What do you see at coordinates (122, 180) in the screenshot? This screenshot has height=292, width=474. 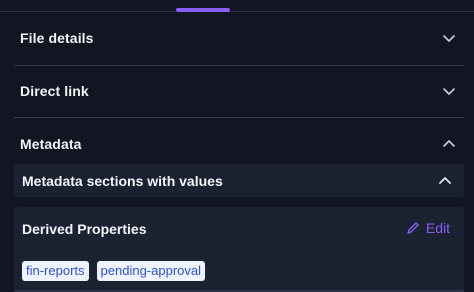 I see `subsection-label: Metadata sections with values` at bounding box center [122, 180].